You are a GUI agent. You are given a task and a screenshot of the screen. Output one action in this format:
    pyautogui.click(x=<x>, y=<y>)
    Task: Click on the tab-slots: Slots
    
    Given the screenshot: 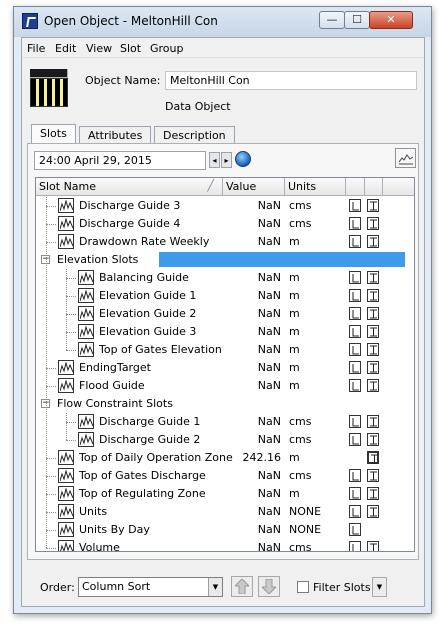 What is the action you would take?
    pyautogui.click(x=53, y=134)
    